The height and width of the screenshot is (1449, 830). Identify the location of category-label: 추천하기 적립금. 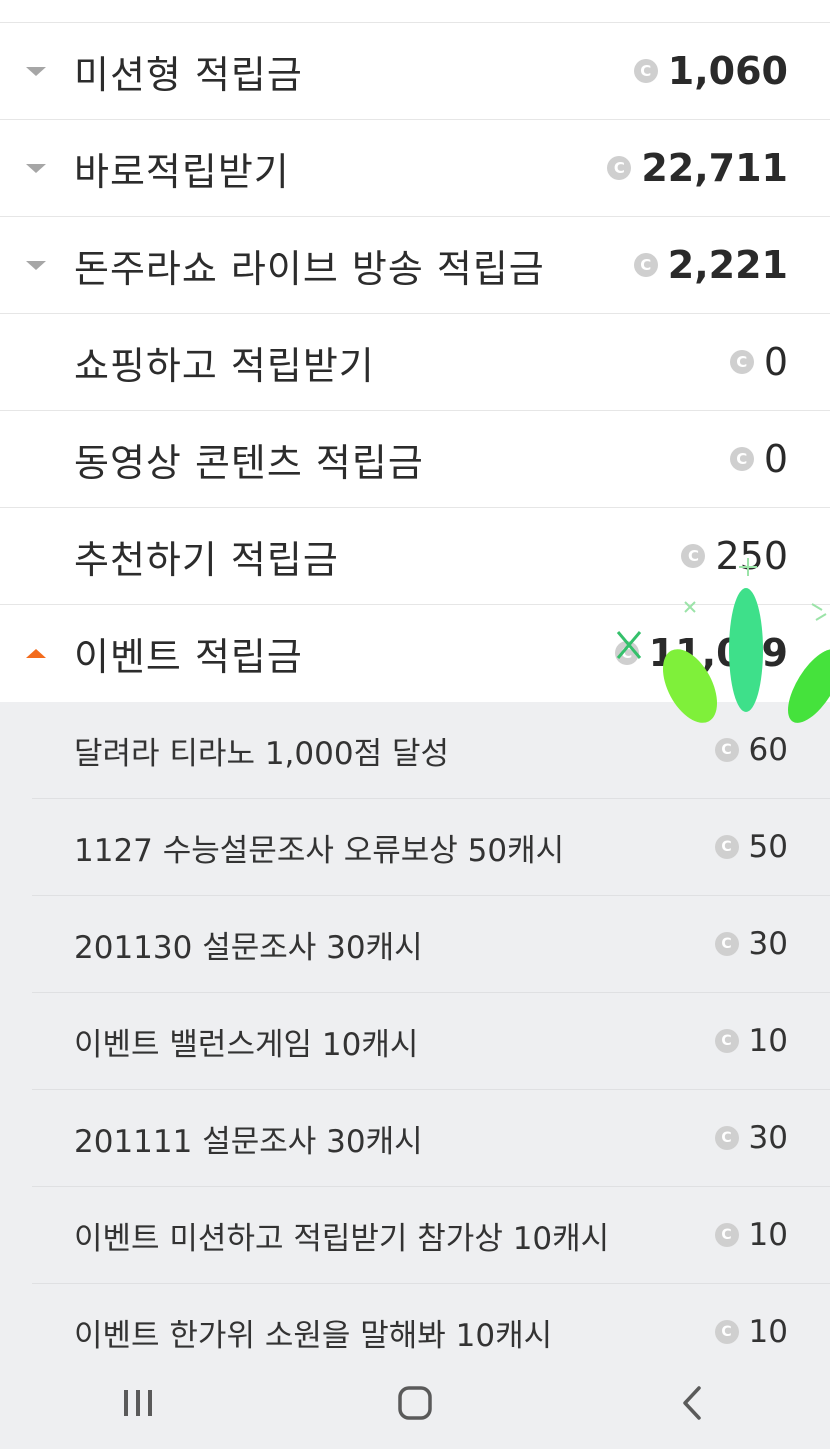
(206, 559).